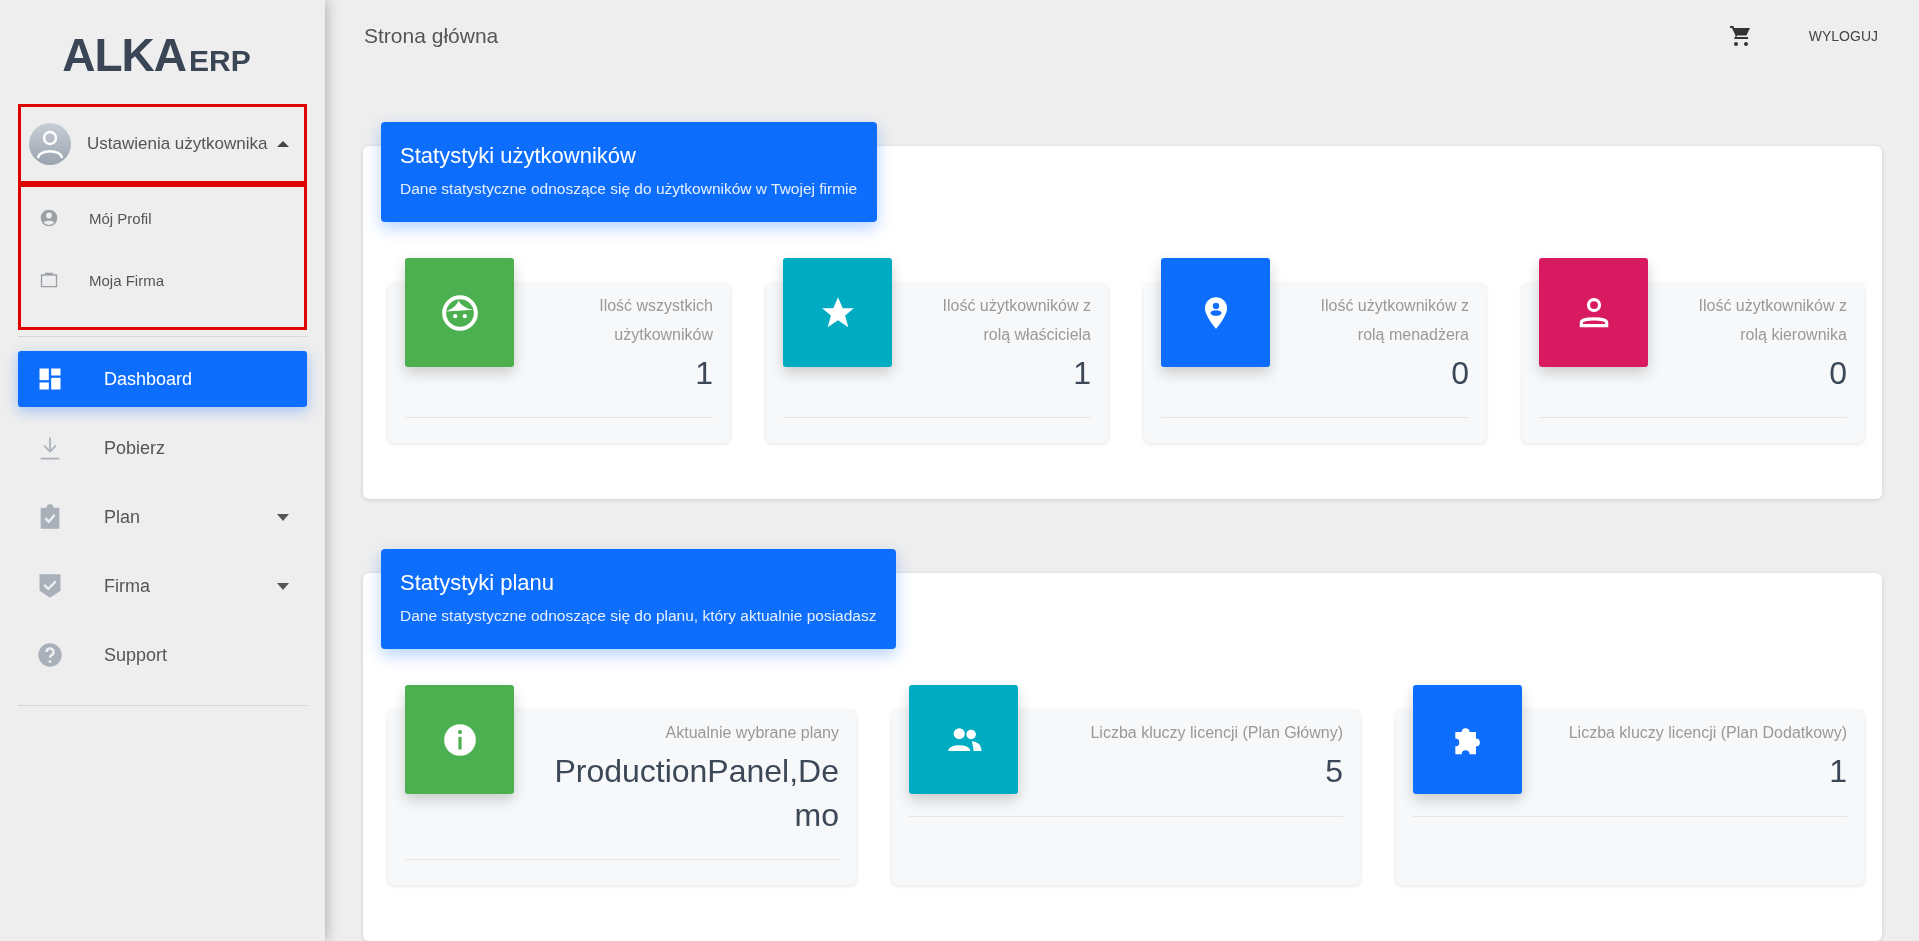  I want to click on submenu-item: Mój Profil, so click(162, 218).